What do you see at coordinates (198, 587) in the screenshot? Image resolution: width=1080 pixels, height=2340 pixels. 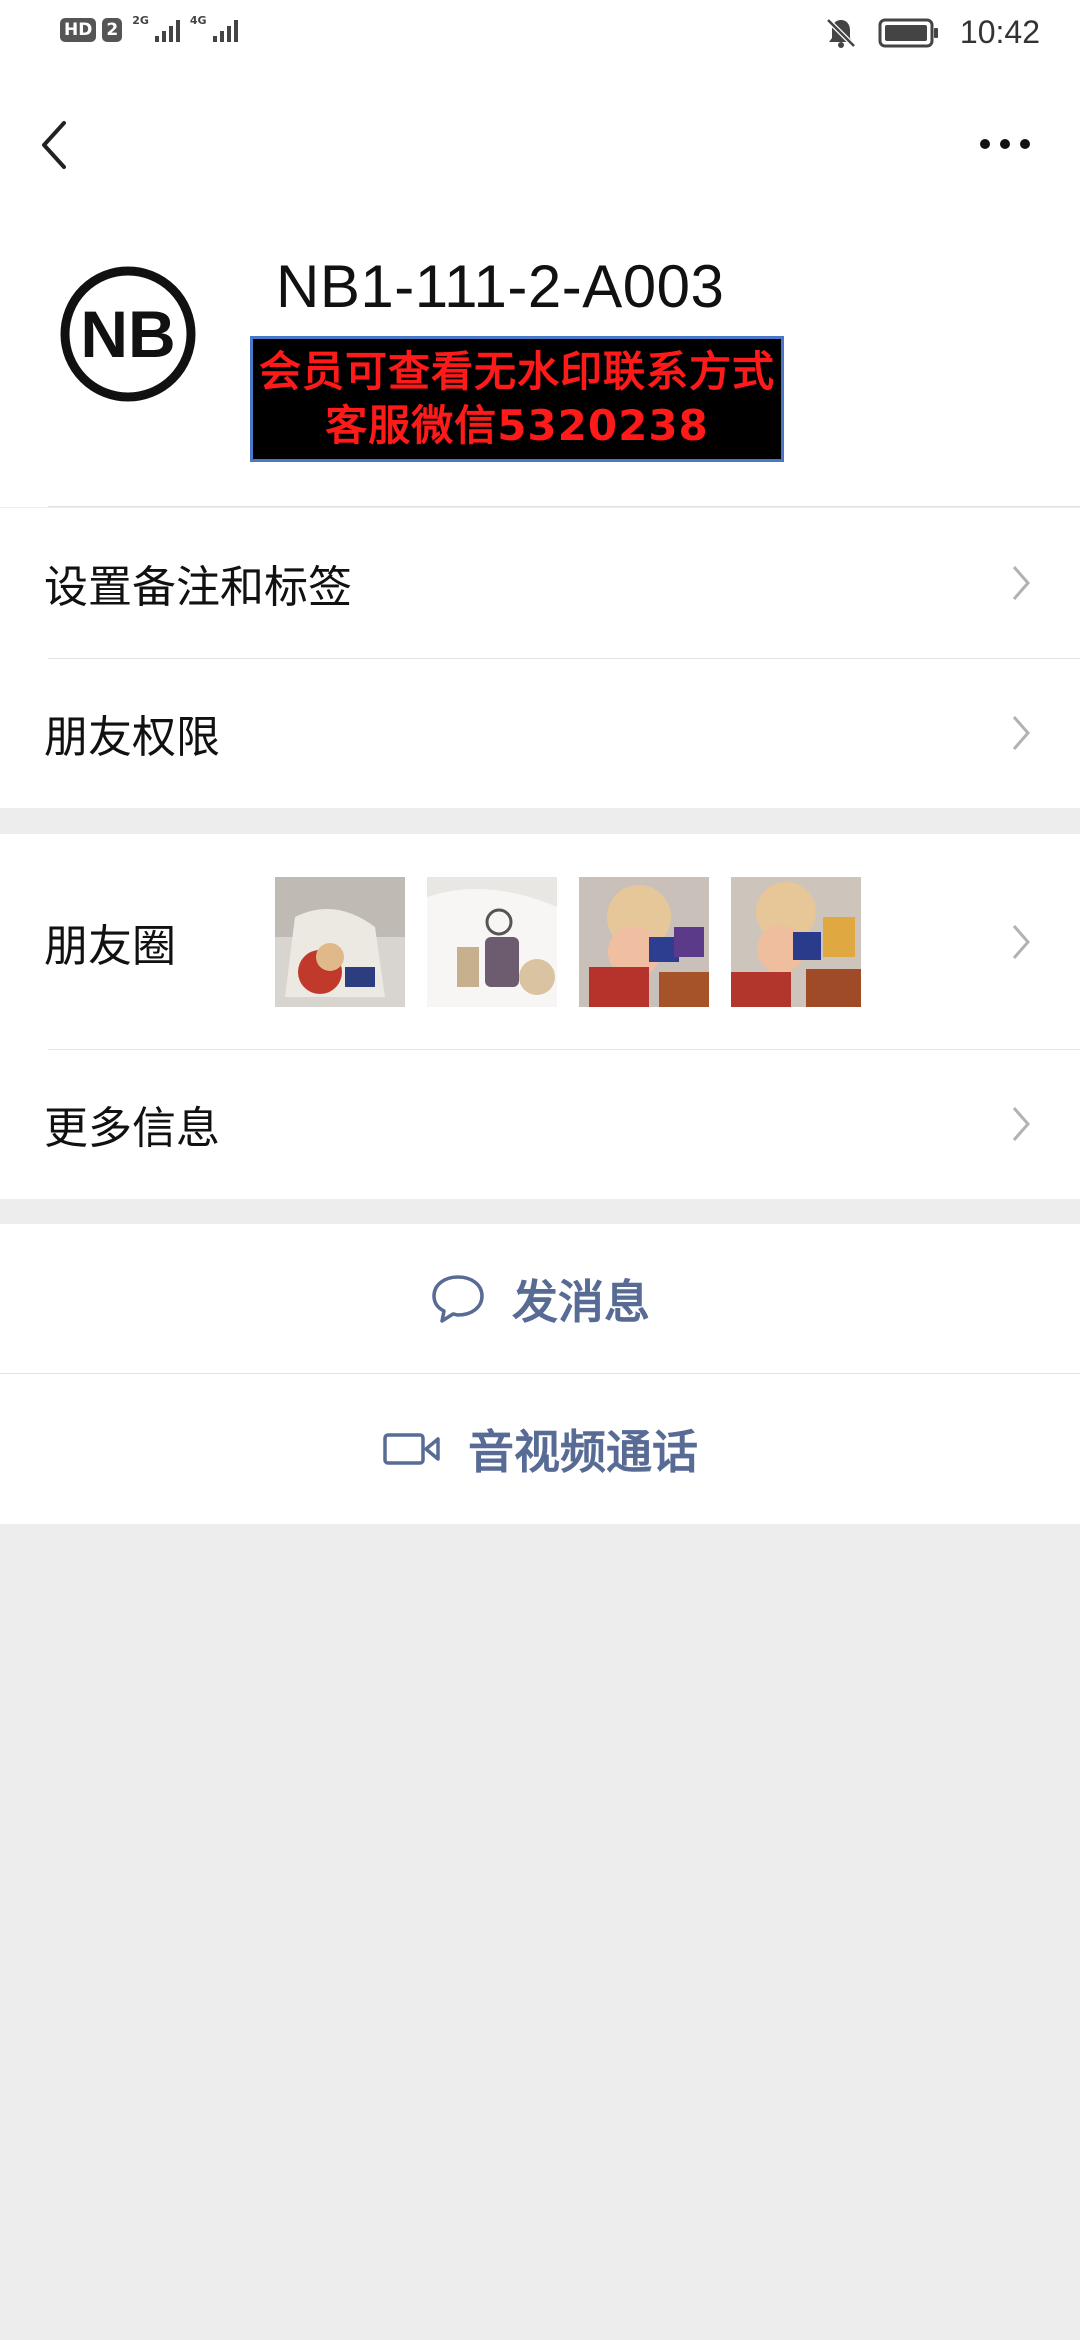 I see `remark-and-tags-label: 设置备注和标签` at bounding box center [198, 587].